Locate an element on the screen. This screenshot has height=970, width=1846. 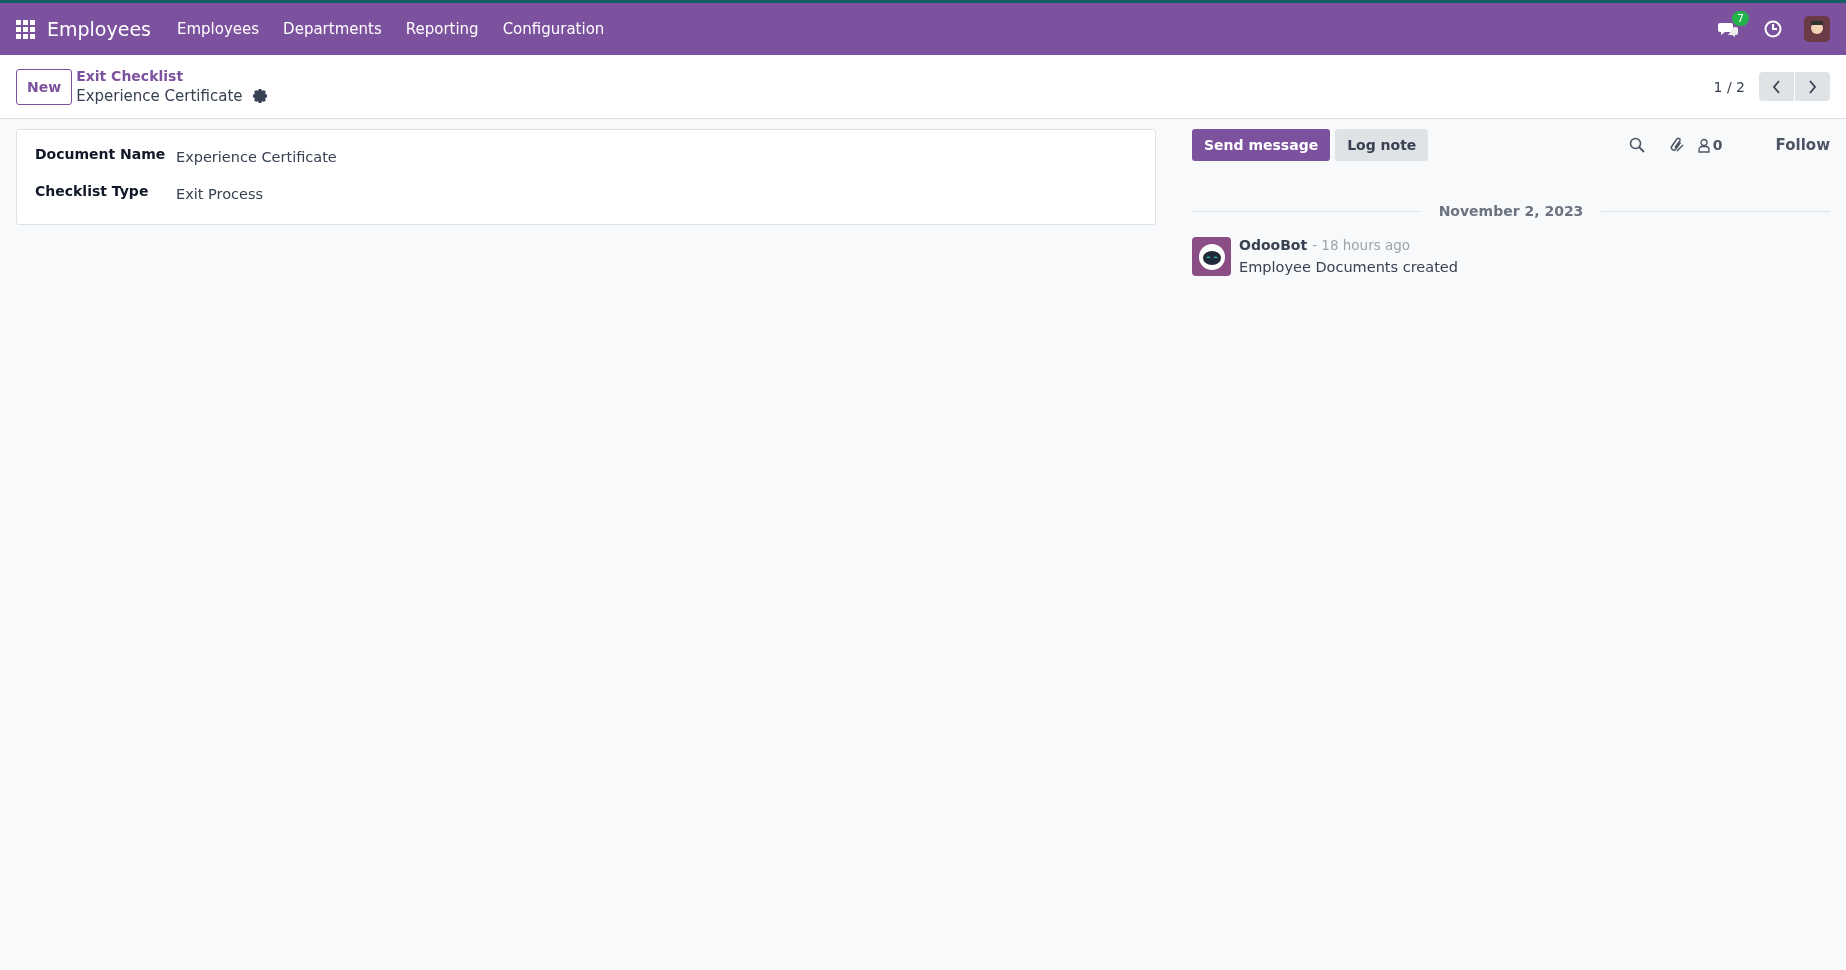
search-icon is located at coordinates (1636, 145).